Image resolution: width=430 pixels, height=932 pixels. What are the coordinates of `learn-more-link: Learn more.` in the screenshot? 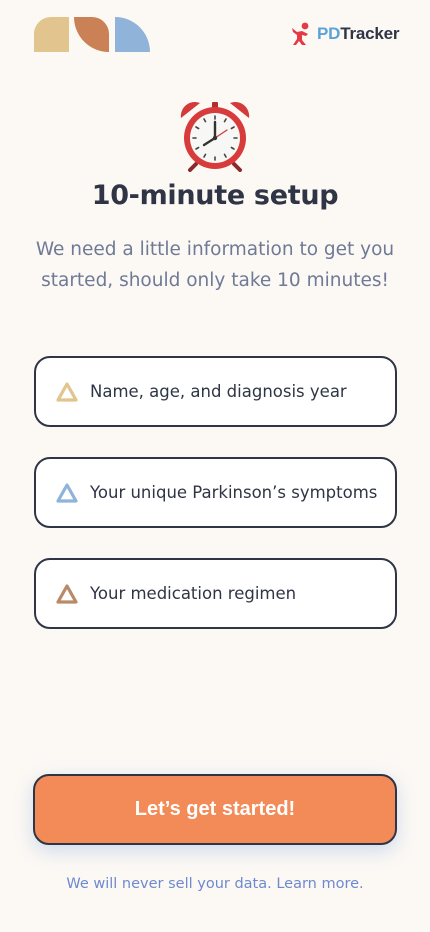 It's located at (319, 884).